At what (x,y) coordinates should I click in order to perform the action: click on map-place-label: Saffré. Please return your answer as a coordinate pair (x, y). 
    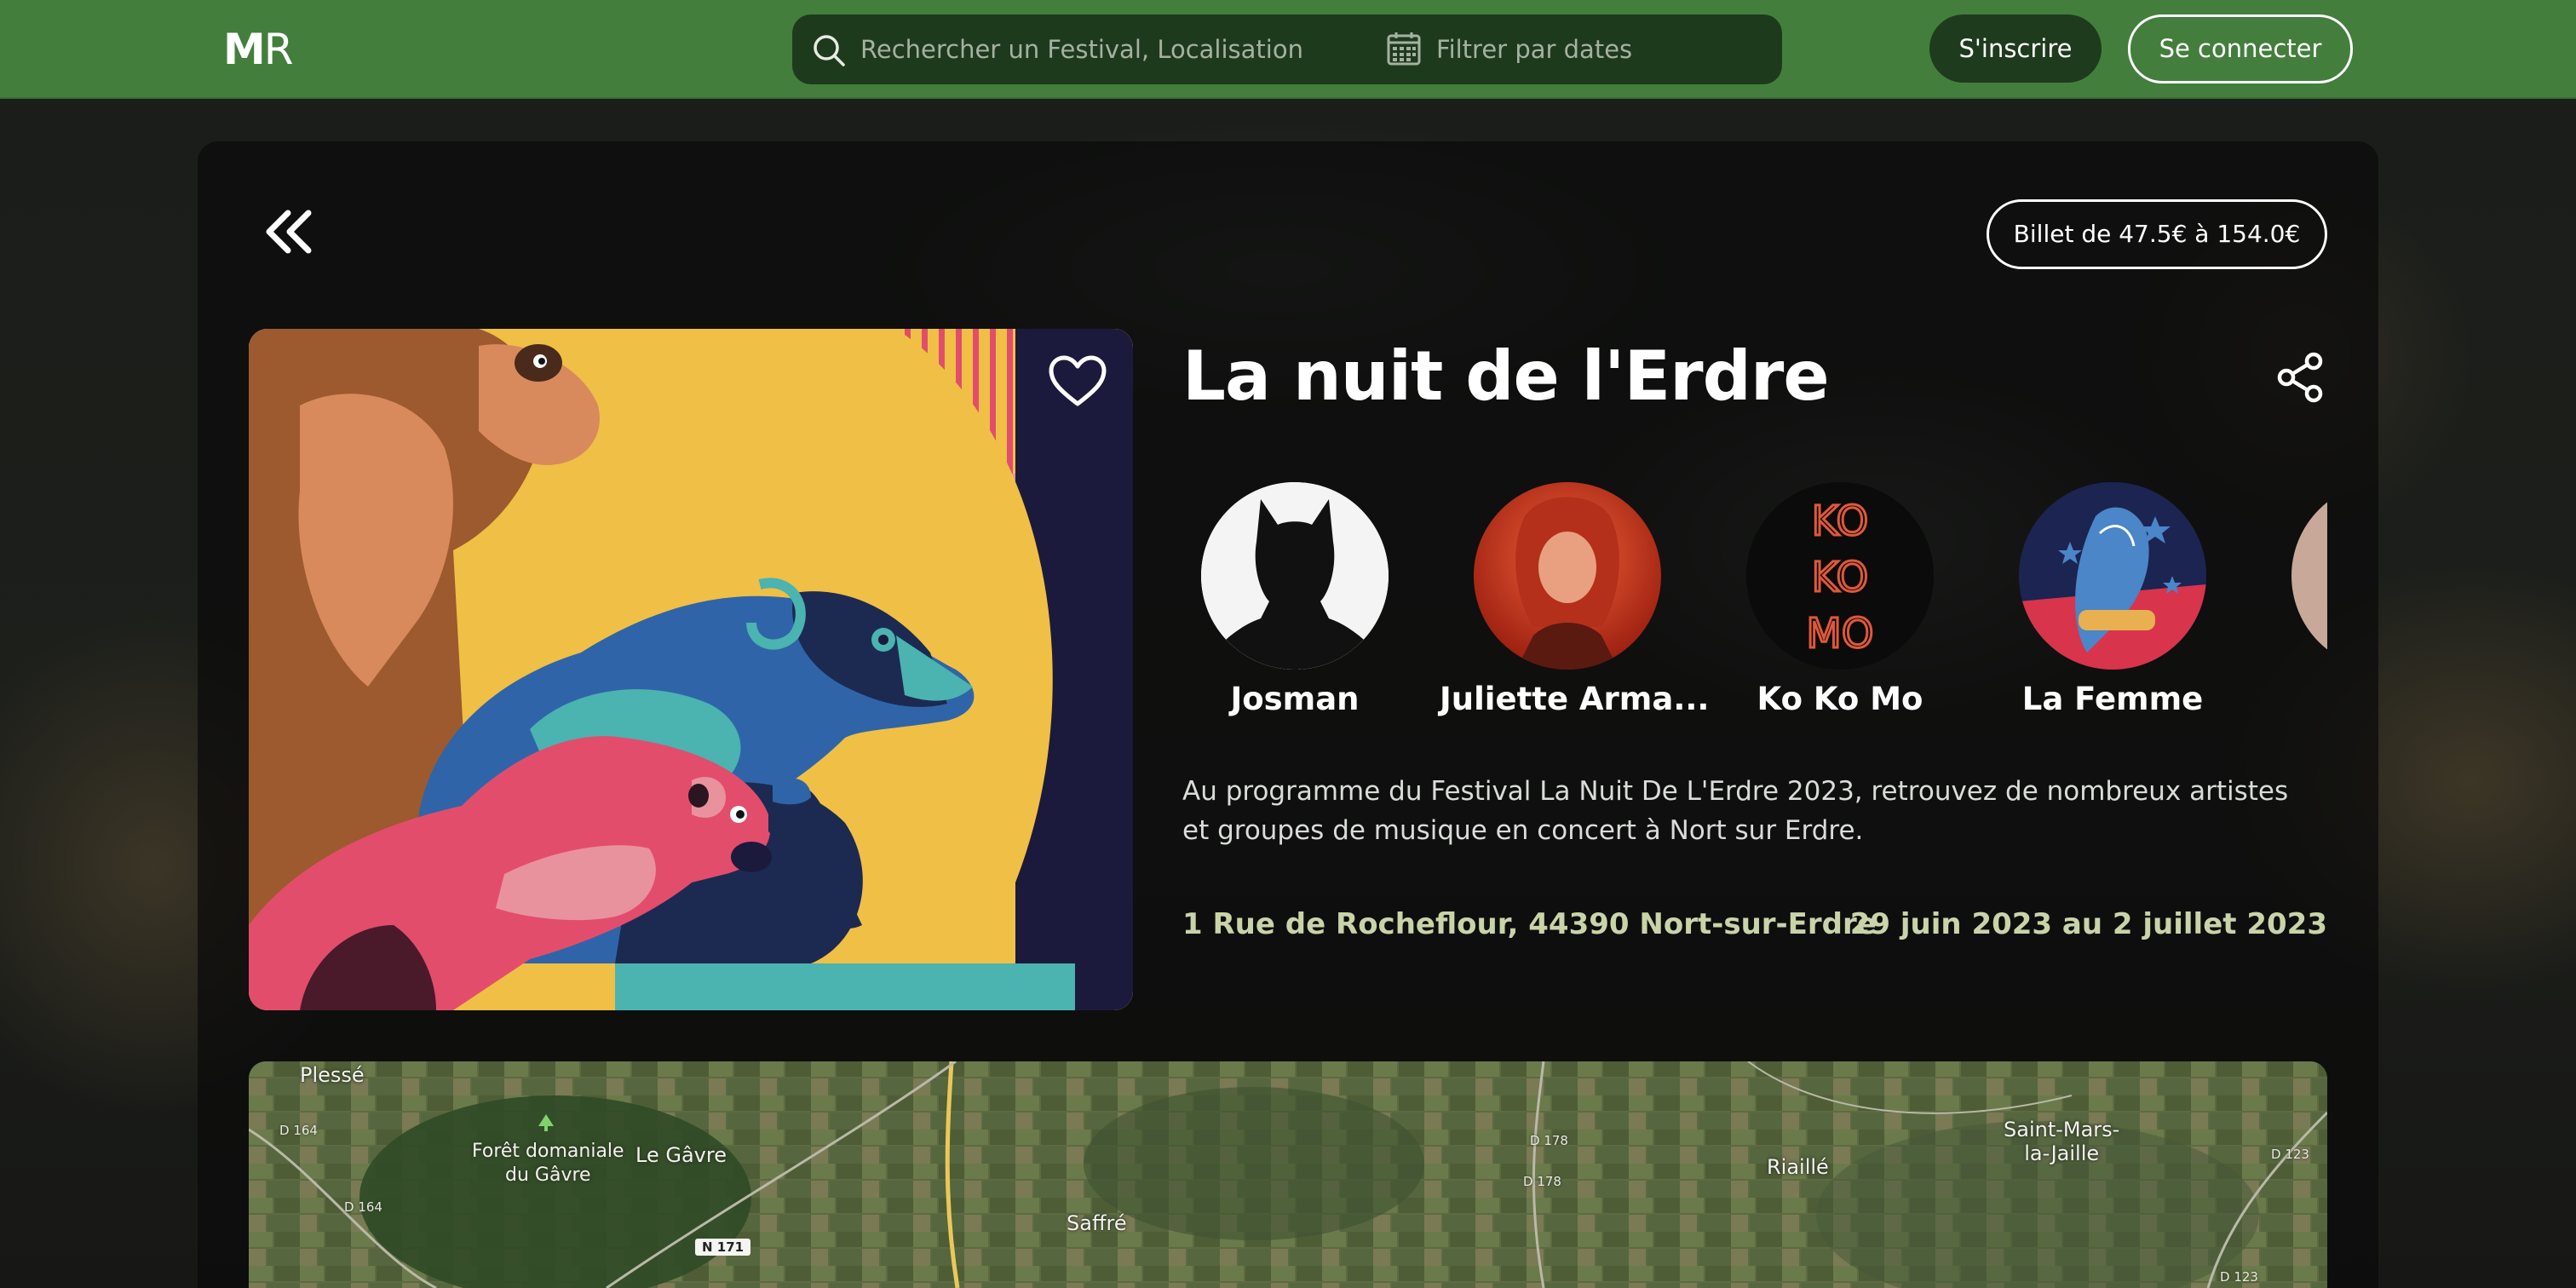
    Looking at the image, I should click on (1097, 1223).